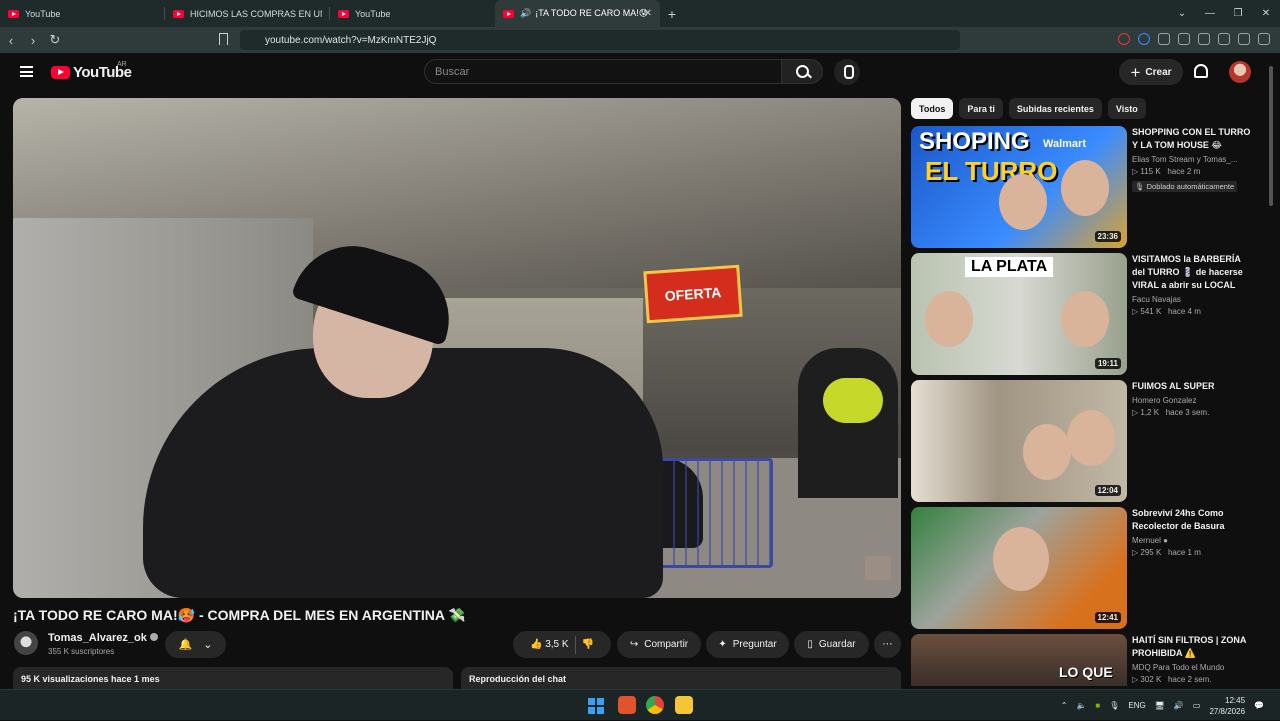  I want to click on recommendation-stats: ▷ 302 K hace 2 sem., so click(1172, 679).